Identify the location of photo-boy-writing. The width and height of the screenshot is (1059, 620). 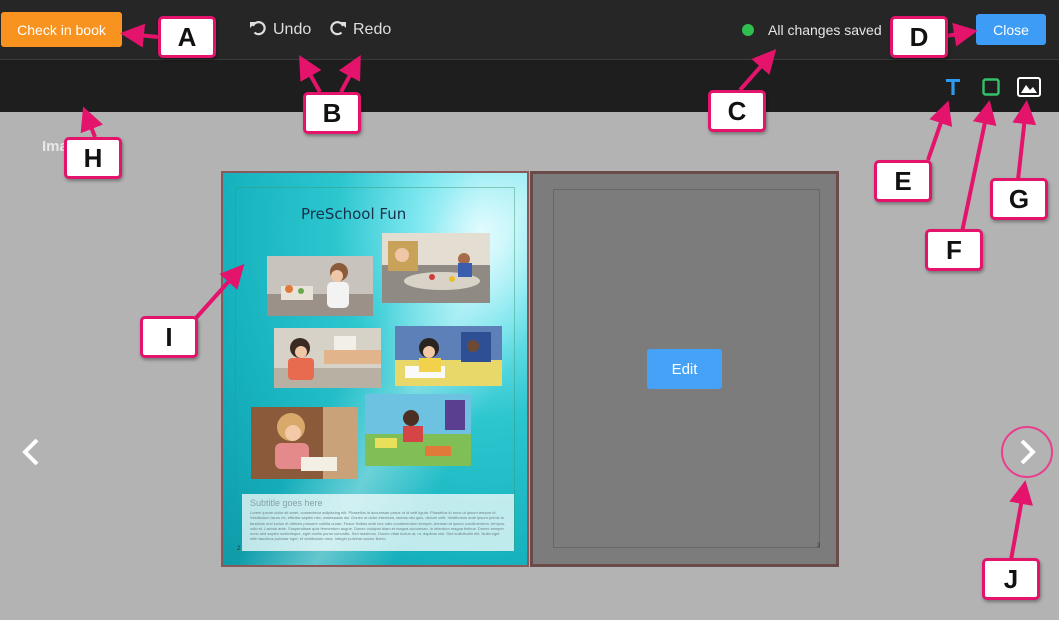
(448, 356).